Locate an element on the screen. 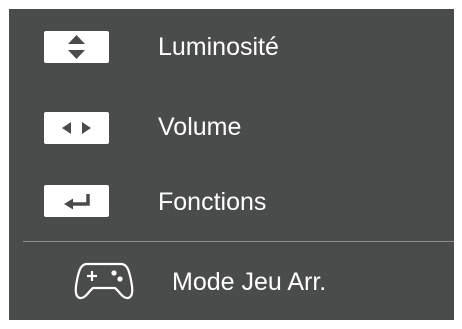  menu-divider is located at coordinates (238, 241).